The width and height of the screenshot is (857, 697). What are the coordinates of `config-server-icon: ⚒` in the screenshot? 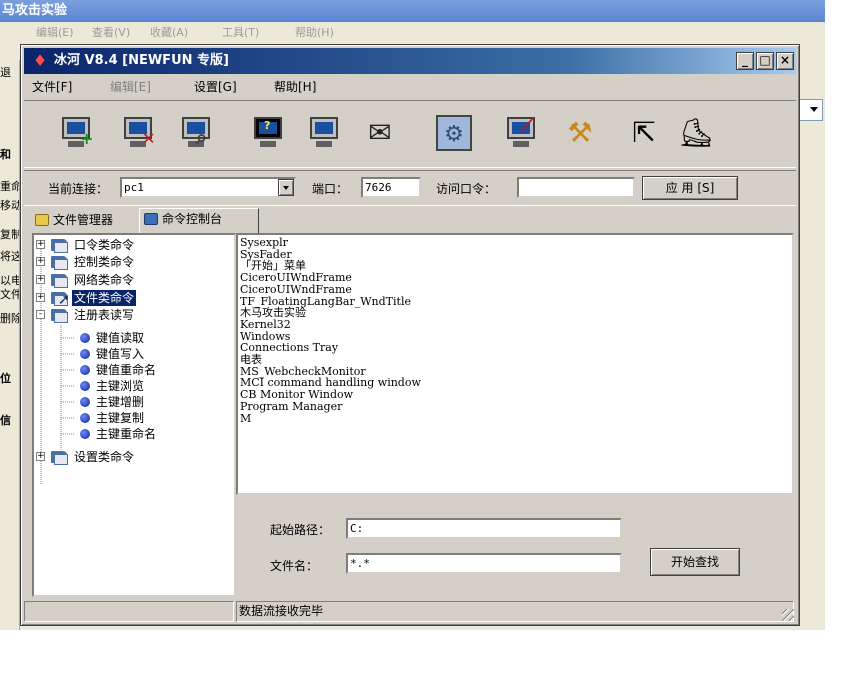 It's located at (580, 133).